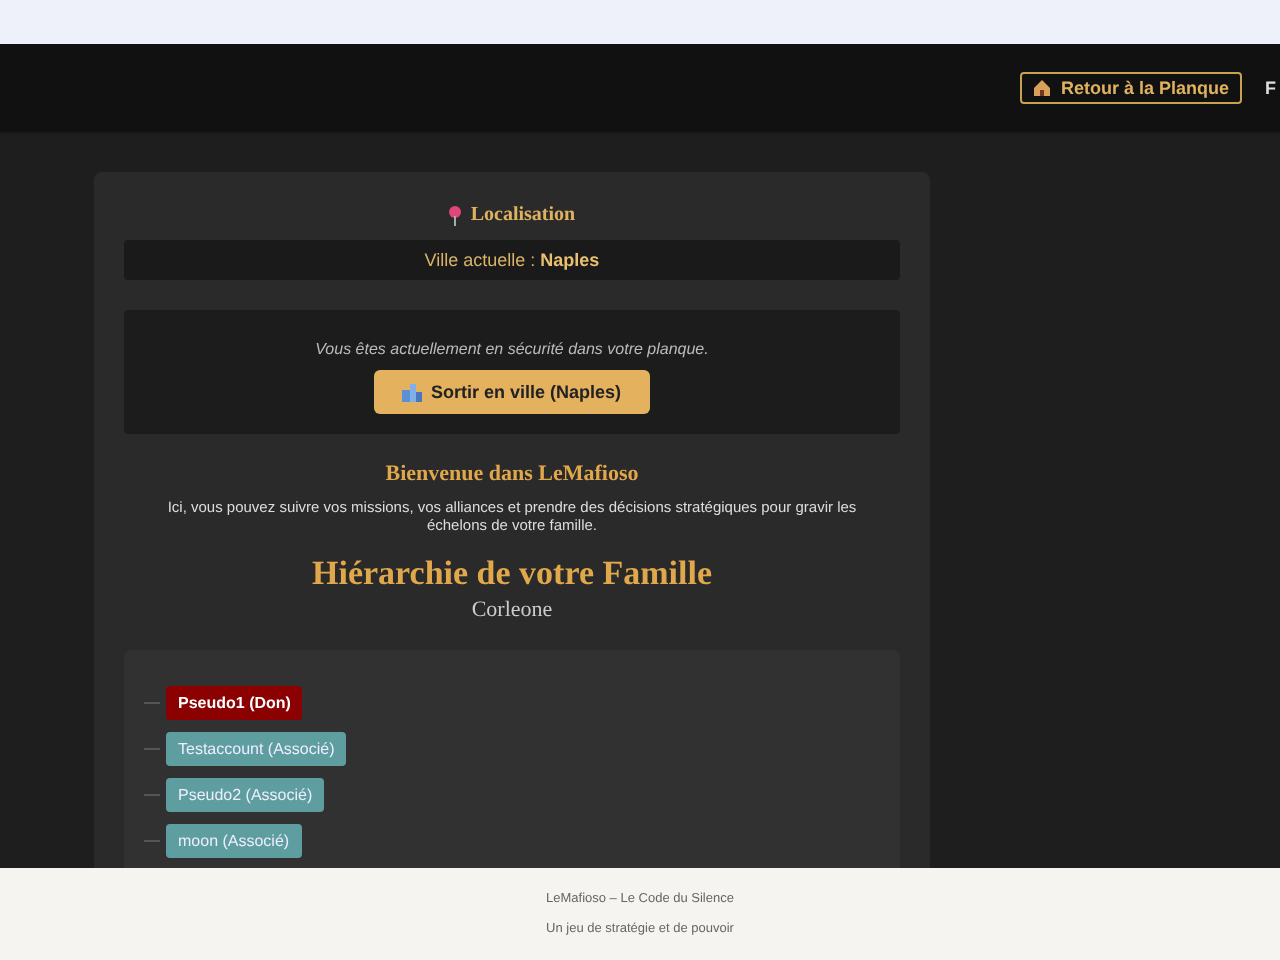 This screenshot has width=1280, height=960. What do you see at coordinates (1130, 88) in the screenshot?
I see `home-button: Retour à la Planque` at bounding box center [1130, 88].